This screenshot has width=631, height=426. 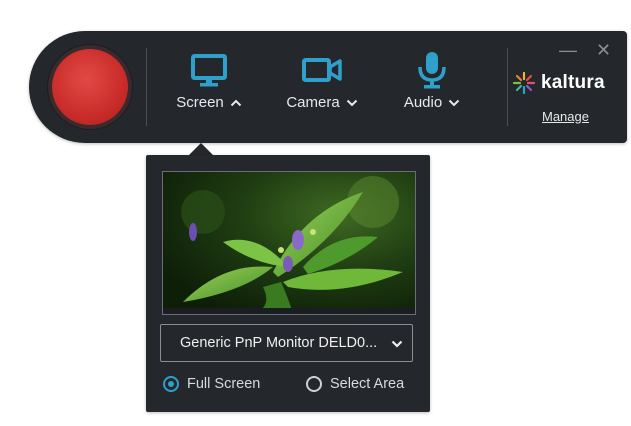 What do you see at coordinates (209, 70) in the screenshot?
I see `monitor-icon` at bounding box center [209, 70].